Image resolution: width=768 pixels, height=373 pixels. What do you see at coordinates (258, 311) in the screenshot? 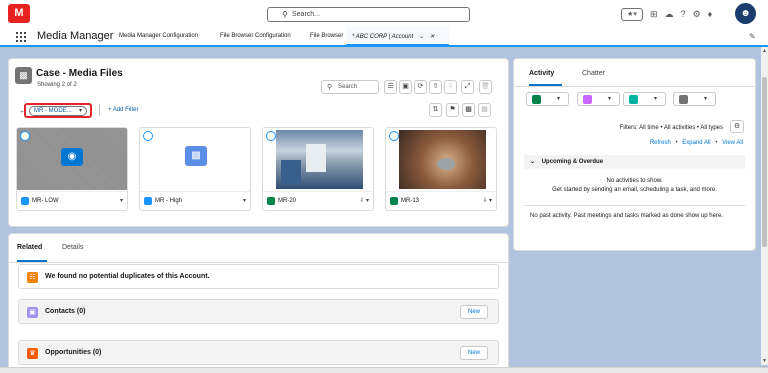
I see `contacts-related-list: ▣ Contacts (0) New` at bounding box center [258, 311].